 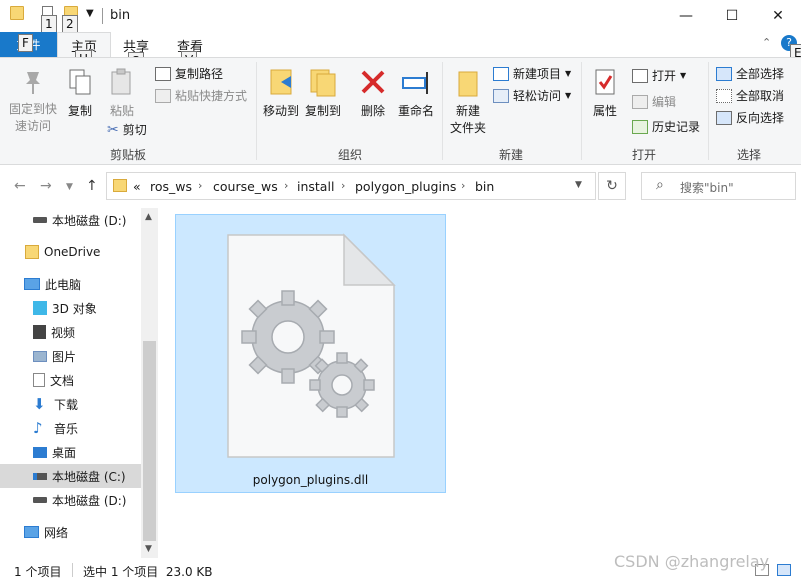 I want to click on nav-item-3d-objects: 3D 对象, so click(x=70, y=308).